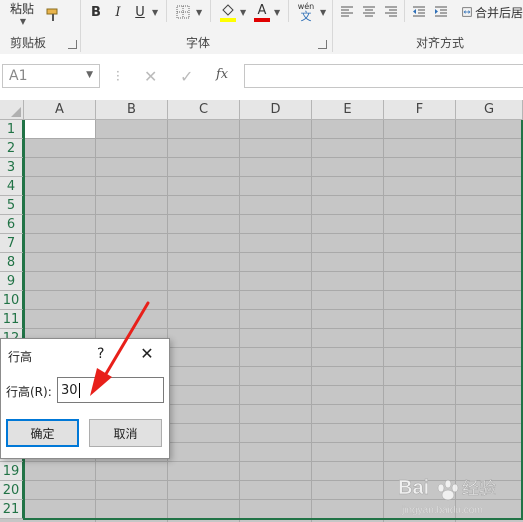 This screenshot has height=522, width=523. What do you see at coordinates (442, 510) in the screenshot?
I see `svg-text: jingyan.baidu.com` at bounding box center [442, 510].